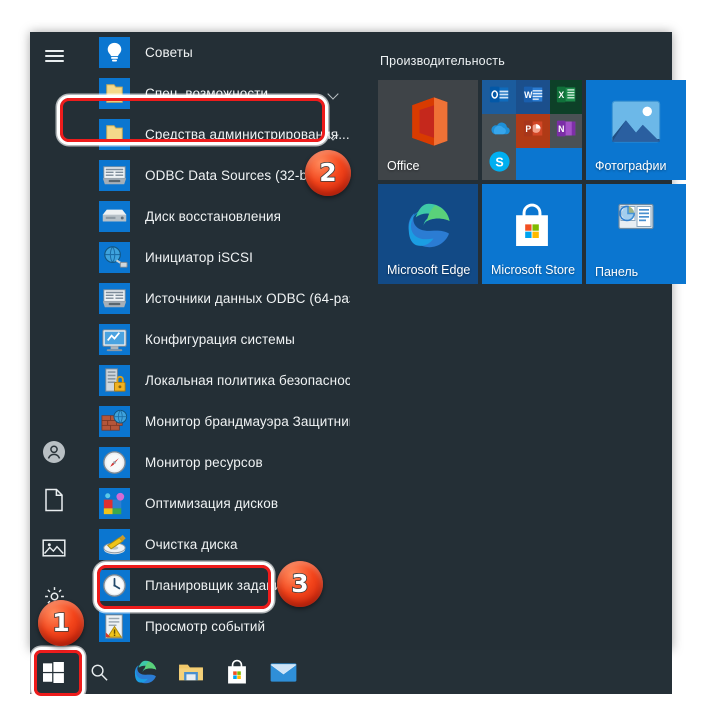 This screenshot has height=718, width=704. I want to click on app-list-item: Спец. возможности, so click(214, 93).